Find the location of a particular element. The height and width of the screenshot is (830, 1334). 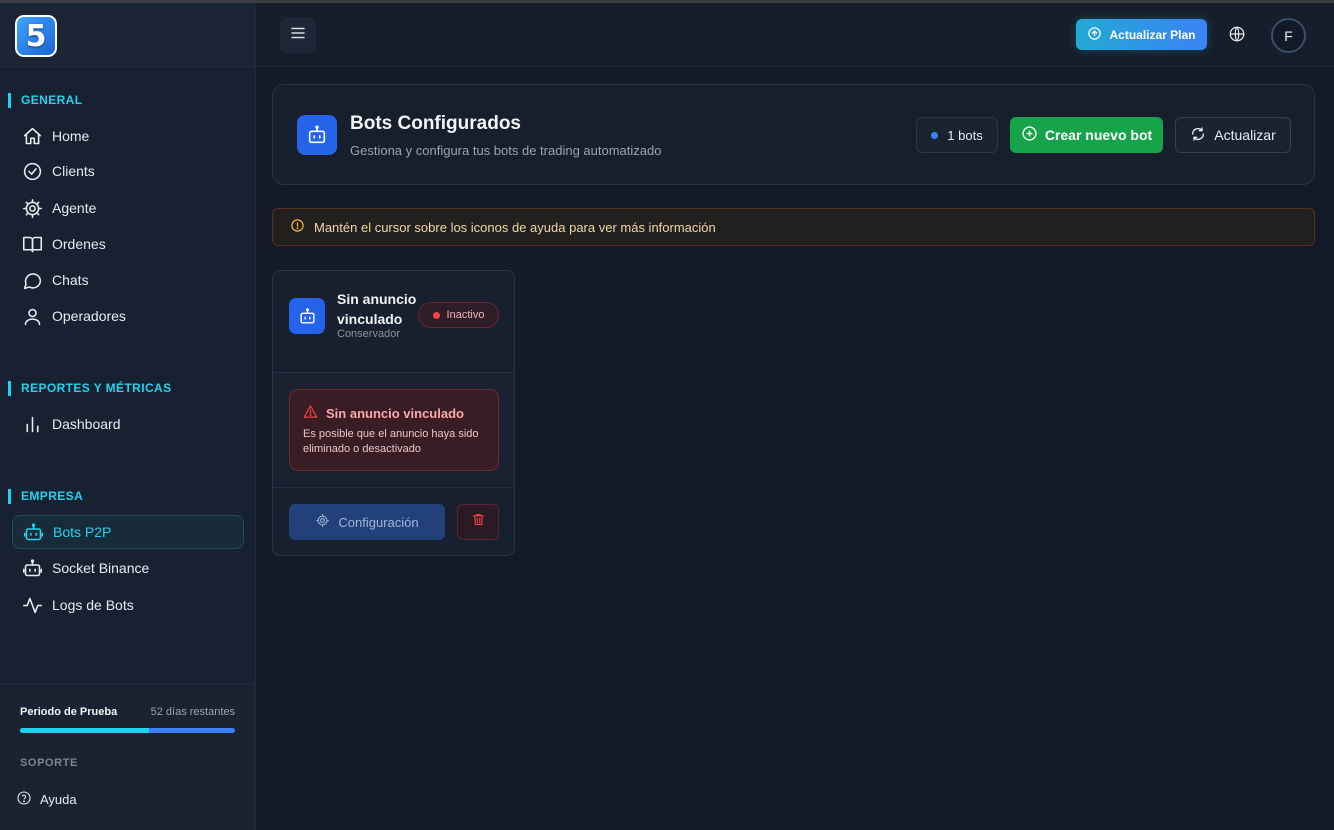

configuration-button: Configuración is located at coordinates (367, 522).